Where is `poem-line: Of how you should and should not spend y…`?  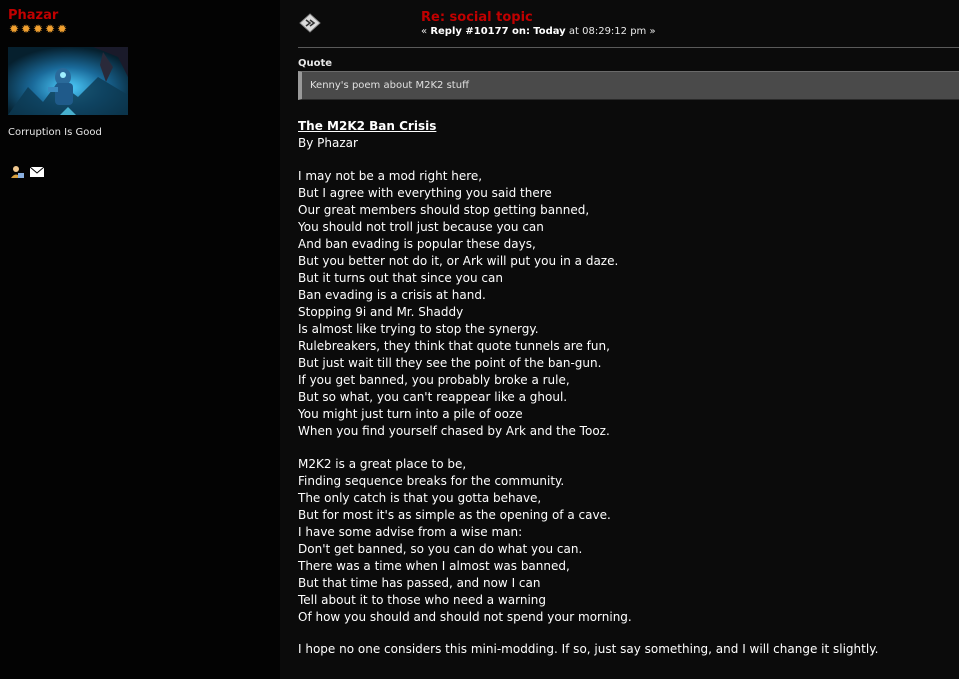
poem-line: Of how you should and should not spend y… is located at coordinates (465, 617).